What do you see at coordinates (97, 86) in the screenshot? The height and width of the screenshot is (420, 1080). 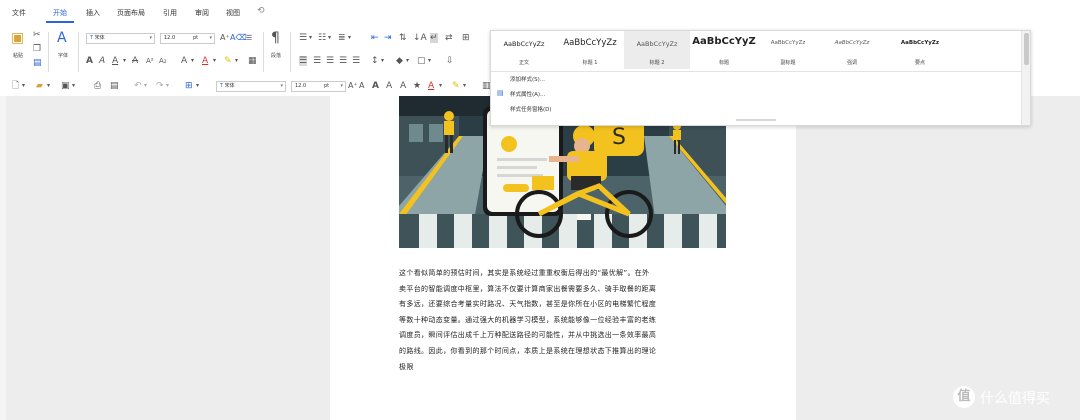 I see `print-icon: ⎙` at bounding box center [97, 86].